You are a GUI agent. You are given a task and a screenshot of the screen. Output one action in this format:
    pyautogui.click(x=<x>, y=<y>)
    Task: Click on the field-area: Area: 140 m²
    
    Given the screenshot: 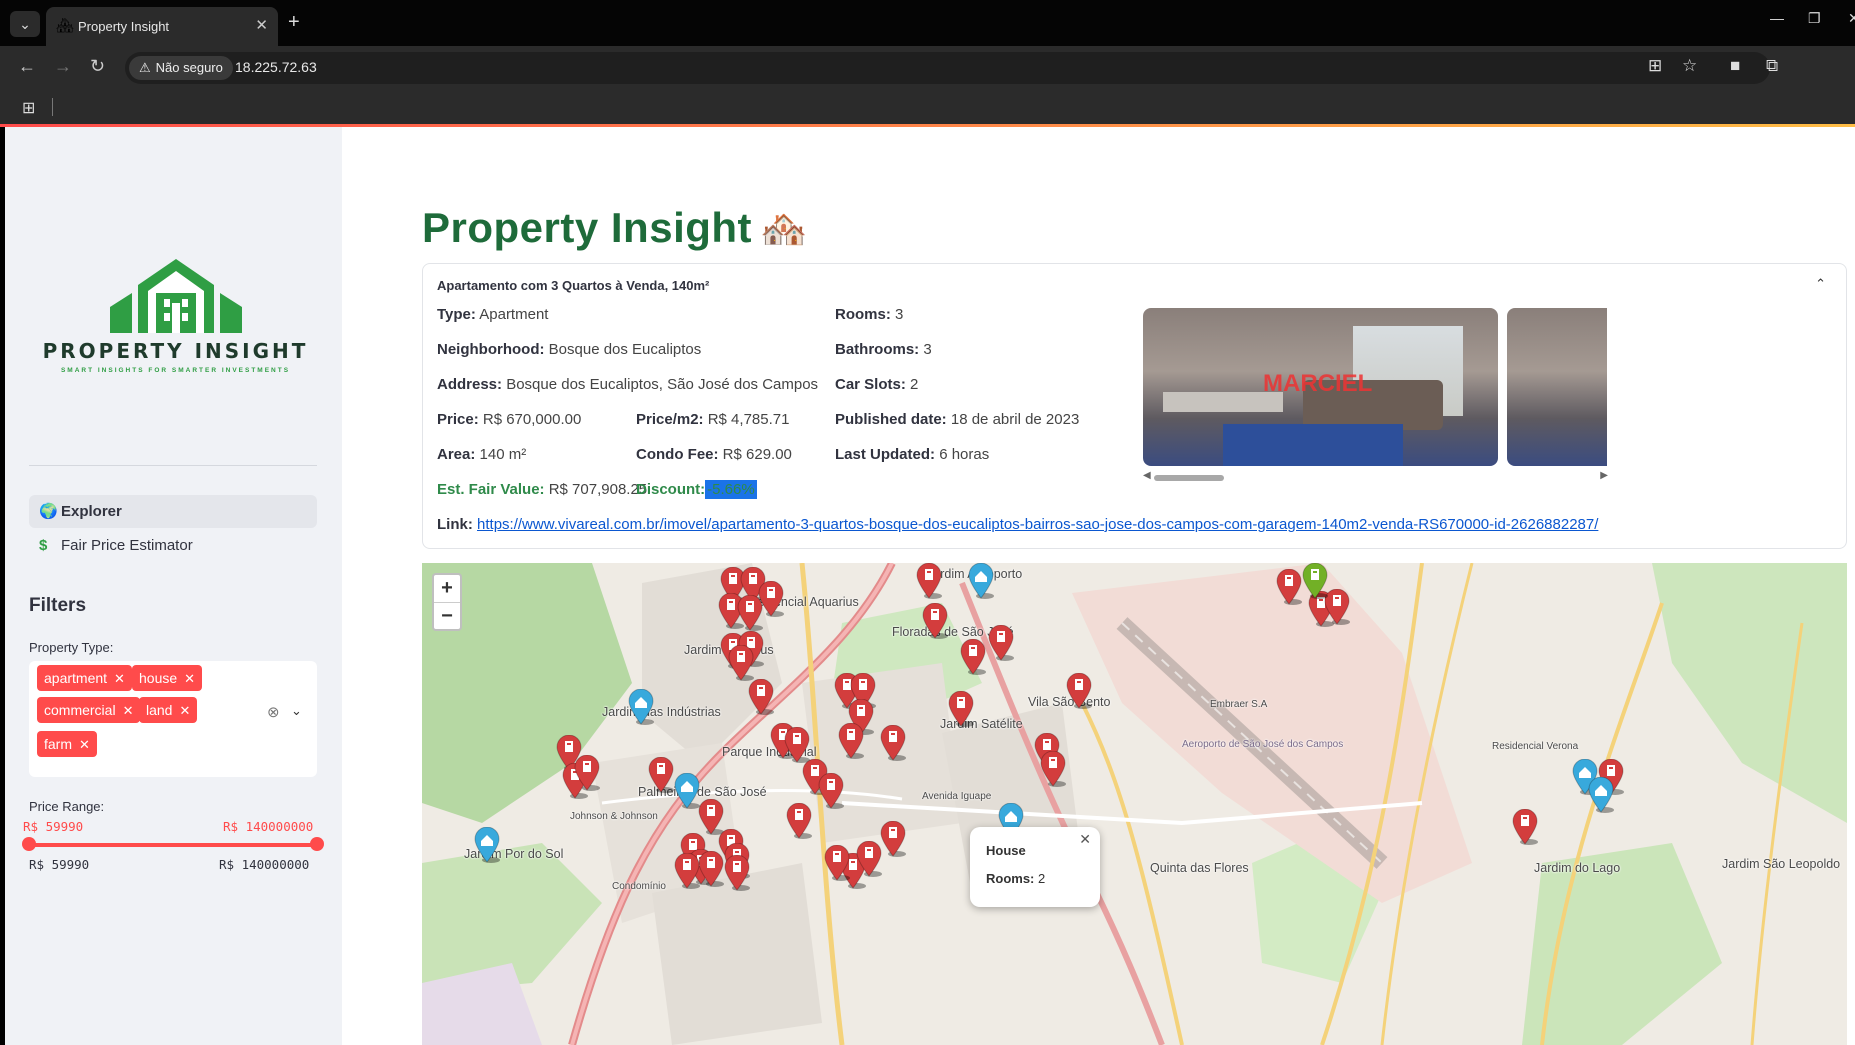 What is the action you would take?
    pyautogui.click(x=482, y=454)
    